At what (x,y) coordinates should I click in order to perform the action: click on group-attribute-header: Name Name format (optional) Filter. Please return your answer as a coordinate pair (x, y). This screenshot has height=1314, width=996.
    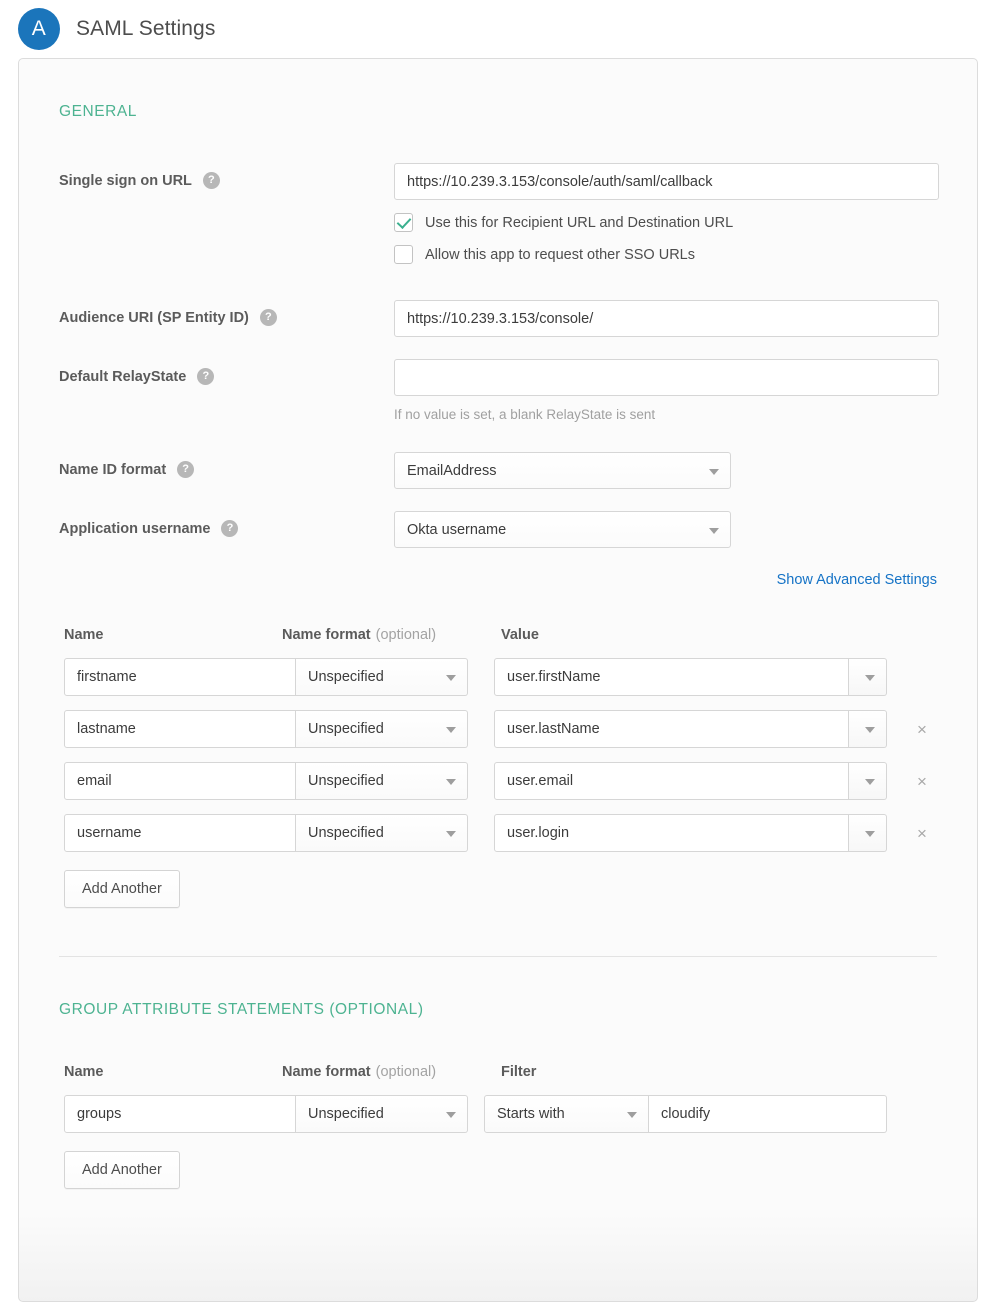
    Looking at the image, I should click on (498, 1072).